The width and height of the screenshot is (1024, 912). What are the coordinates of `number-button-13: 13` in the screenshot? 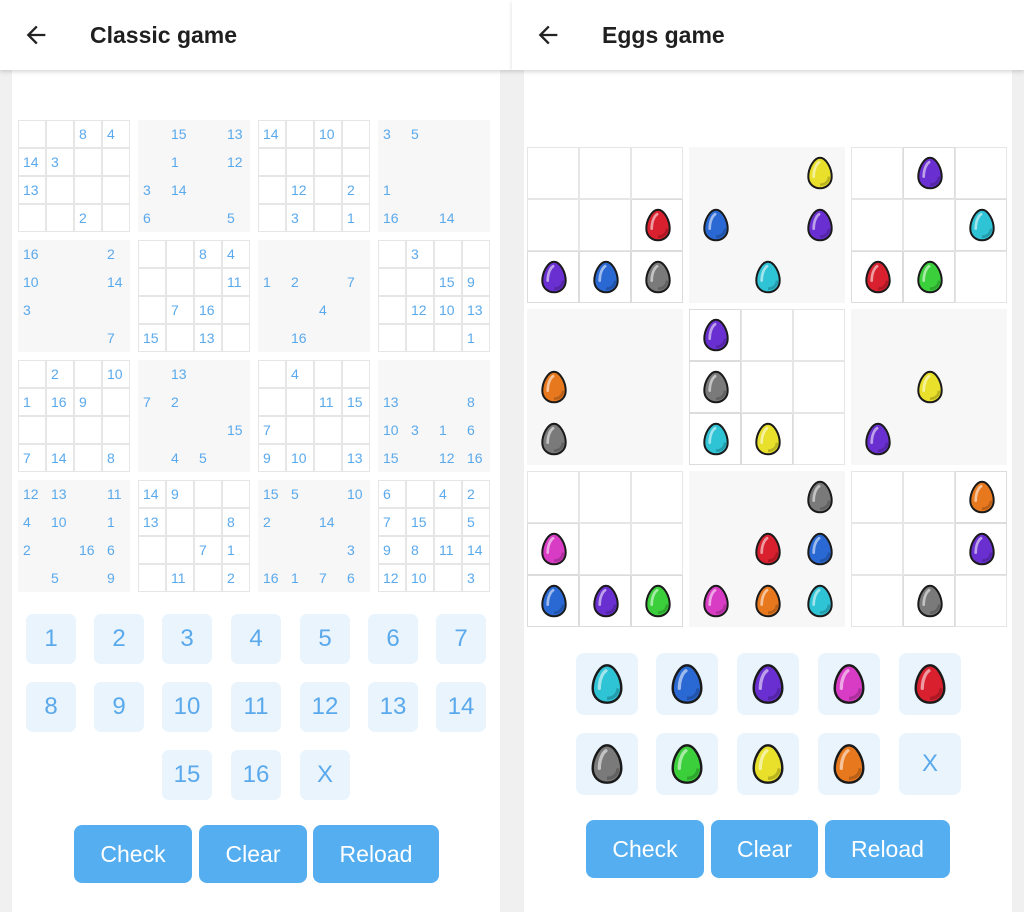 It's located at (393, 707).